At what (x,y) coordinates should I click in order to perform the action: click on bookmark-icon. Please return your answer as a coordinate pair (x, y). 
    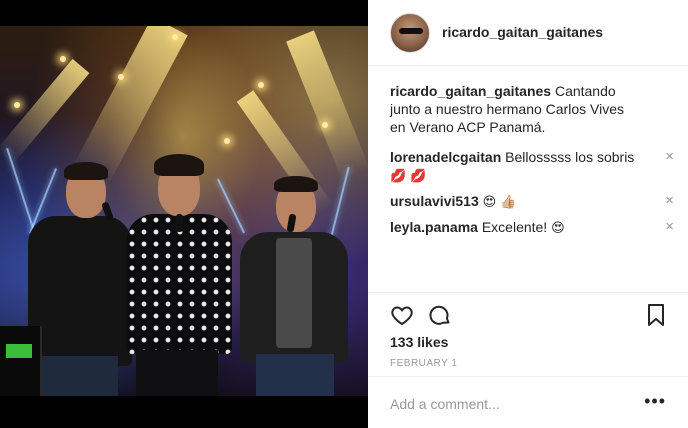
    Looking at the image, I should click on (656, 317).